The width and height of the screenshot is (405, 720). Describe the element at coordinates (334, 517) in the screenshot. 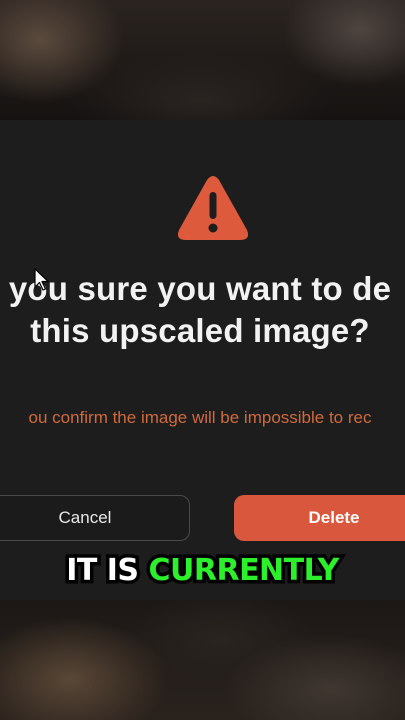

I see `delete-button-label: Delete` at that location.